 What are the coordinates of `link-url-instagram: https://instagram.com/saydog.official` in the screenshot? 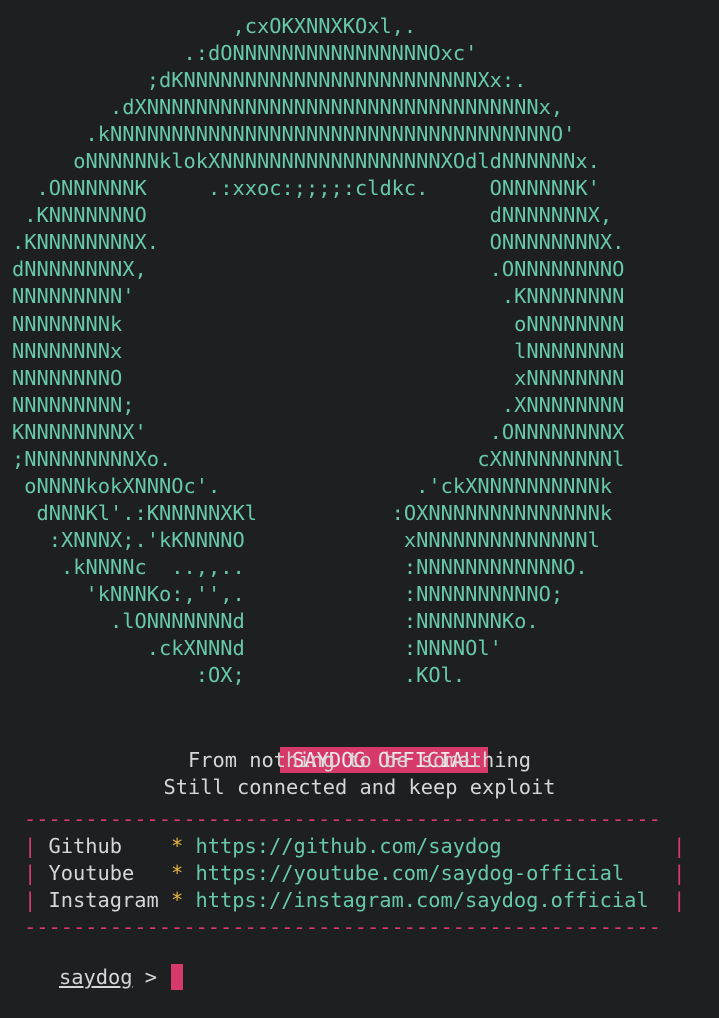 It's located at (434, 900).